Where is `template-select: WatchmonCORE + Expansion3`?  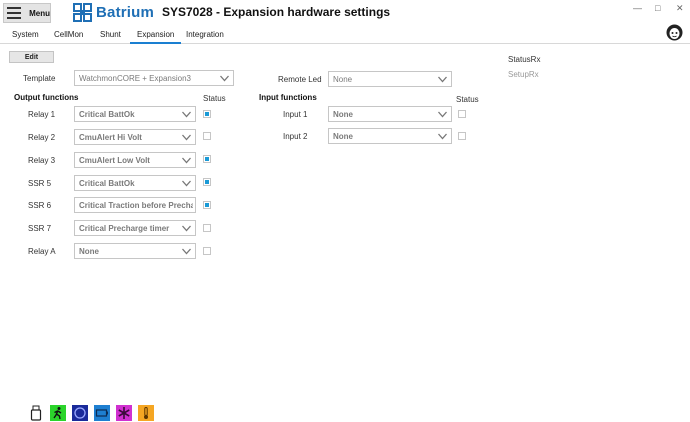 template-select: WatchmonCORE + Expansion3 is located at coordinates (154, 78).